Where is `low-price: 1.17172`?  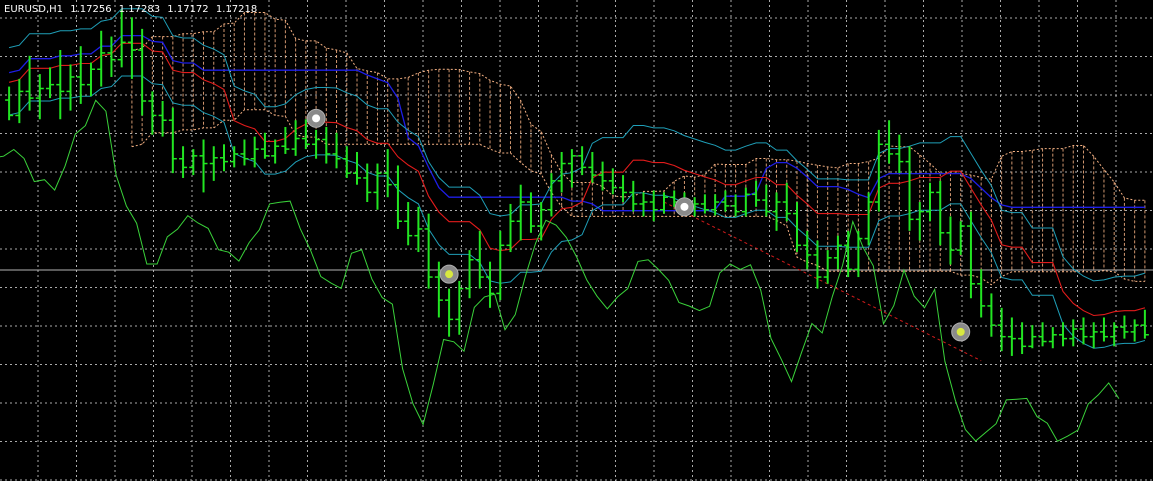
low-price: 1.17172 is located at coordinates (188, 9).